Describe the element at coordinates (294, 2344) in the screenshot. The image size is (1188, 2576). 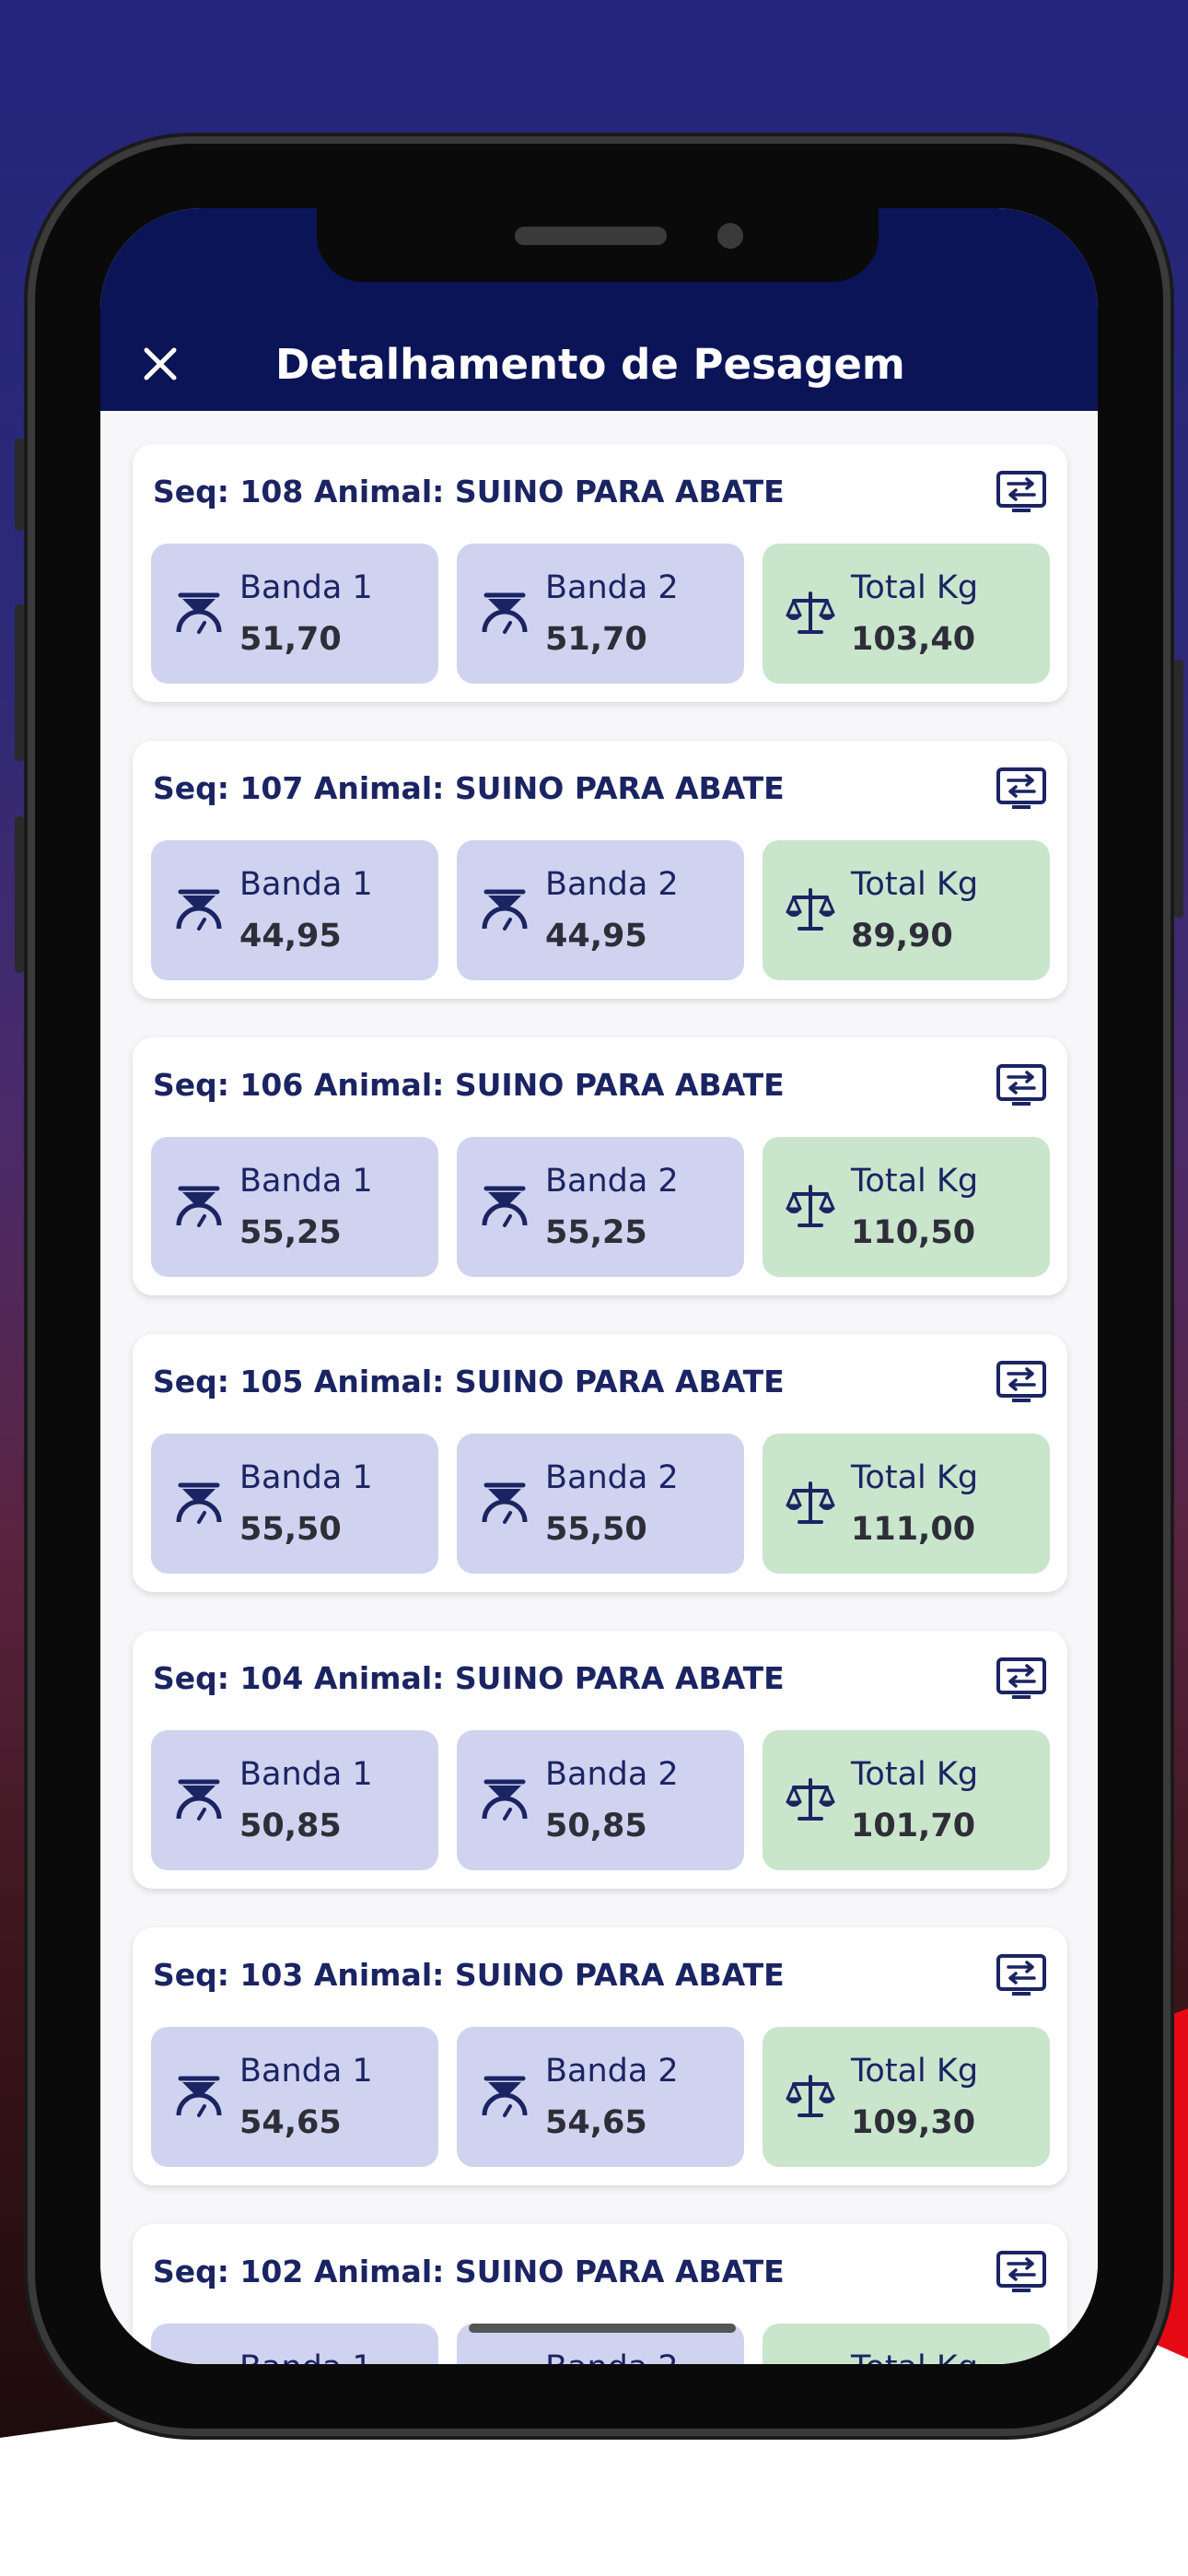
I see `banda1-tile: Banda 1` at that location.